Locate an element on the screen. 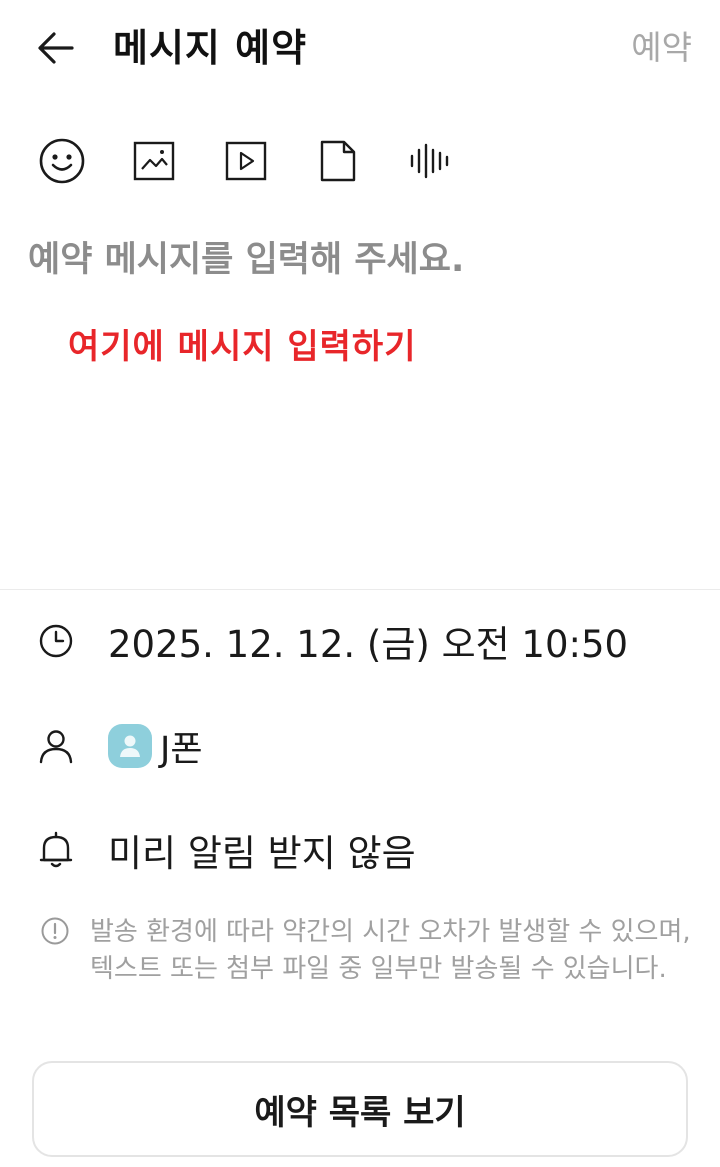 The height and width of the screenshot is (1167, 720). emoji-button is located at coordinates (62, 161).